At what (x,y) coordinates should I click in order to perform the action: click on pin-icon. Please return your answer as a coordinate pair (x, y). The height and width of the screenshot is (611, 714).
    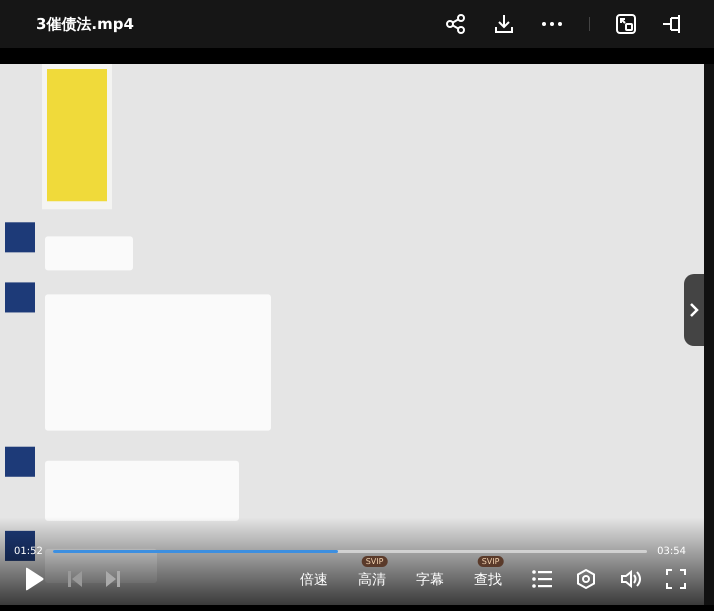
    Looking at the image, I should click on (672, 24).